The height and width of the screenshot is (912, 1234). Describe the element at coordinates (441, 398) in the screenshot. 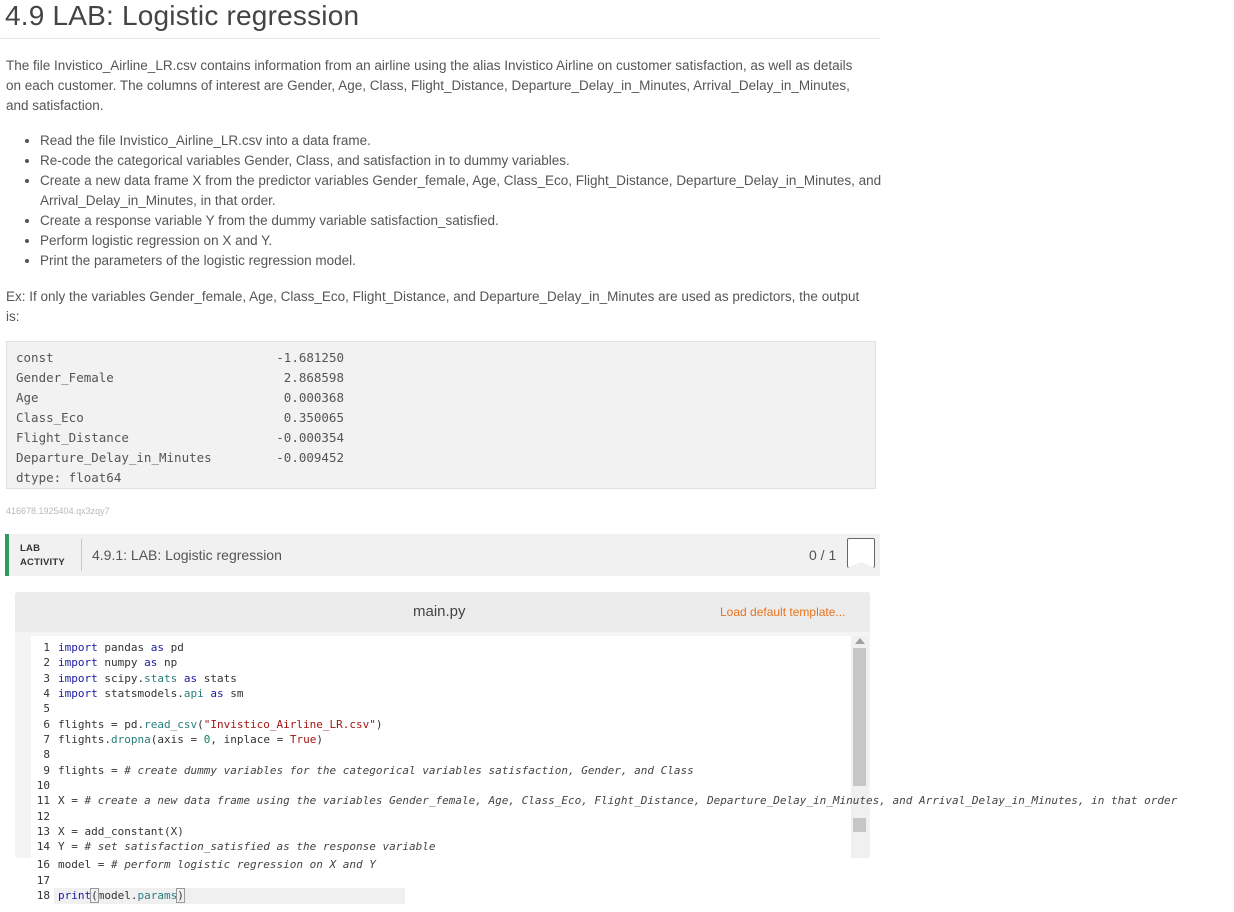

I see `output-row: Age 0.000368` at that location.